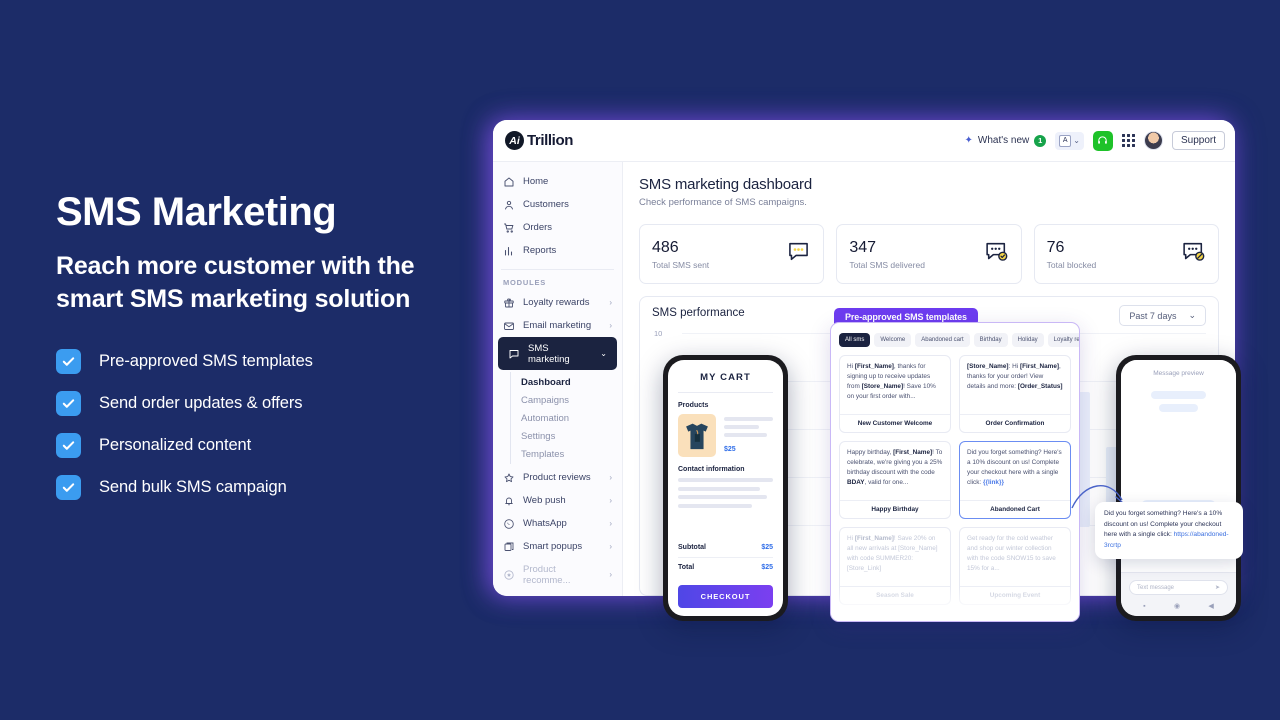 This screenshot has height=720, width=1280. Describe the element at coordinates (509, 251) in the screenshot. I see `bars-icon` at that location.